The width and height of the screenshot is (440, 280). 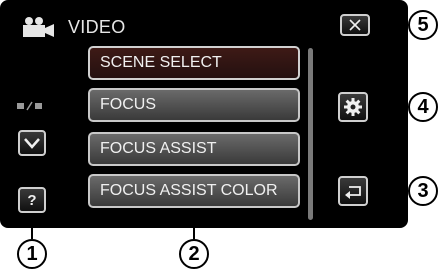 I want to click on gear-icon, so click(x=353, y=107).